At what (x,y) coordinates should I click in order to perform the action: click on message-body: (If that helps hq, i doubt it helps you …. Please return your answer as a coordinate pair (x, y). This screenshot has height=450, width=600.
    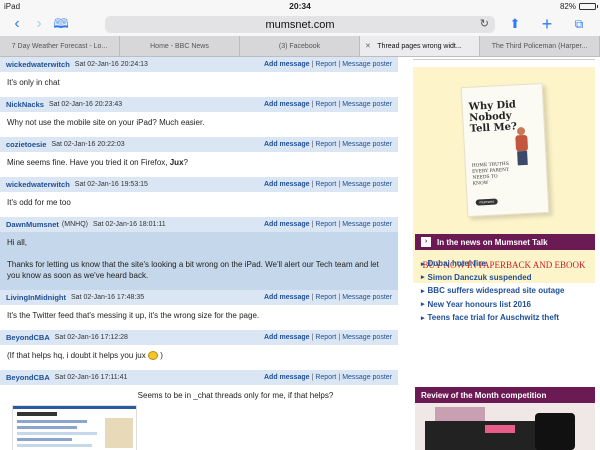
    Looking at the image, I should click on (85, 356).